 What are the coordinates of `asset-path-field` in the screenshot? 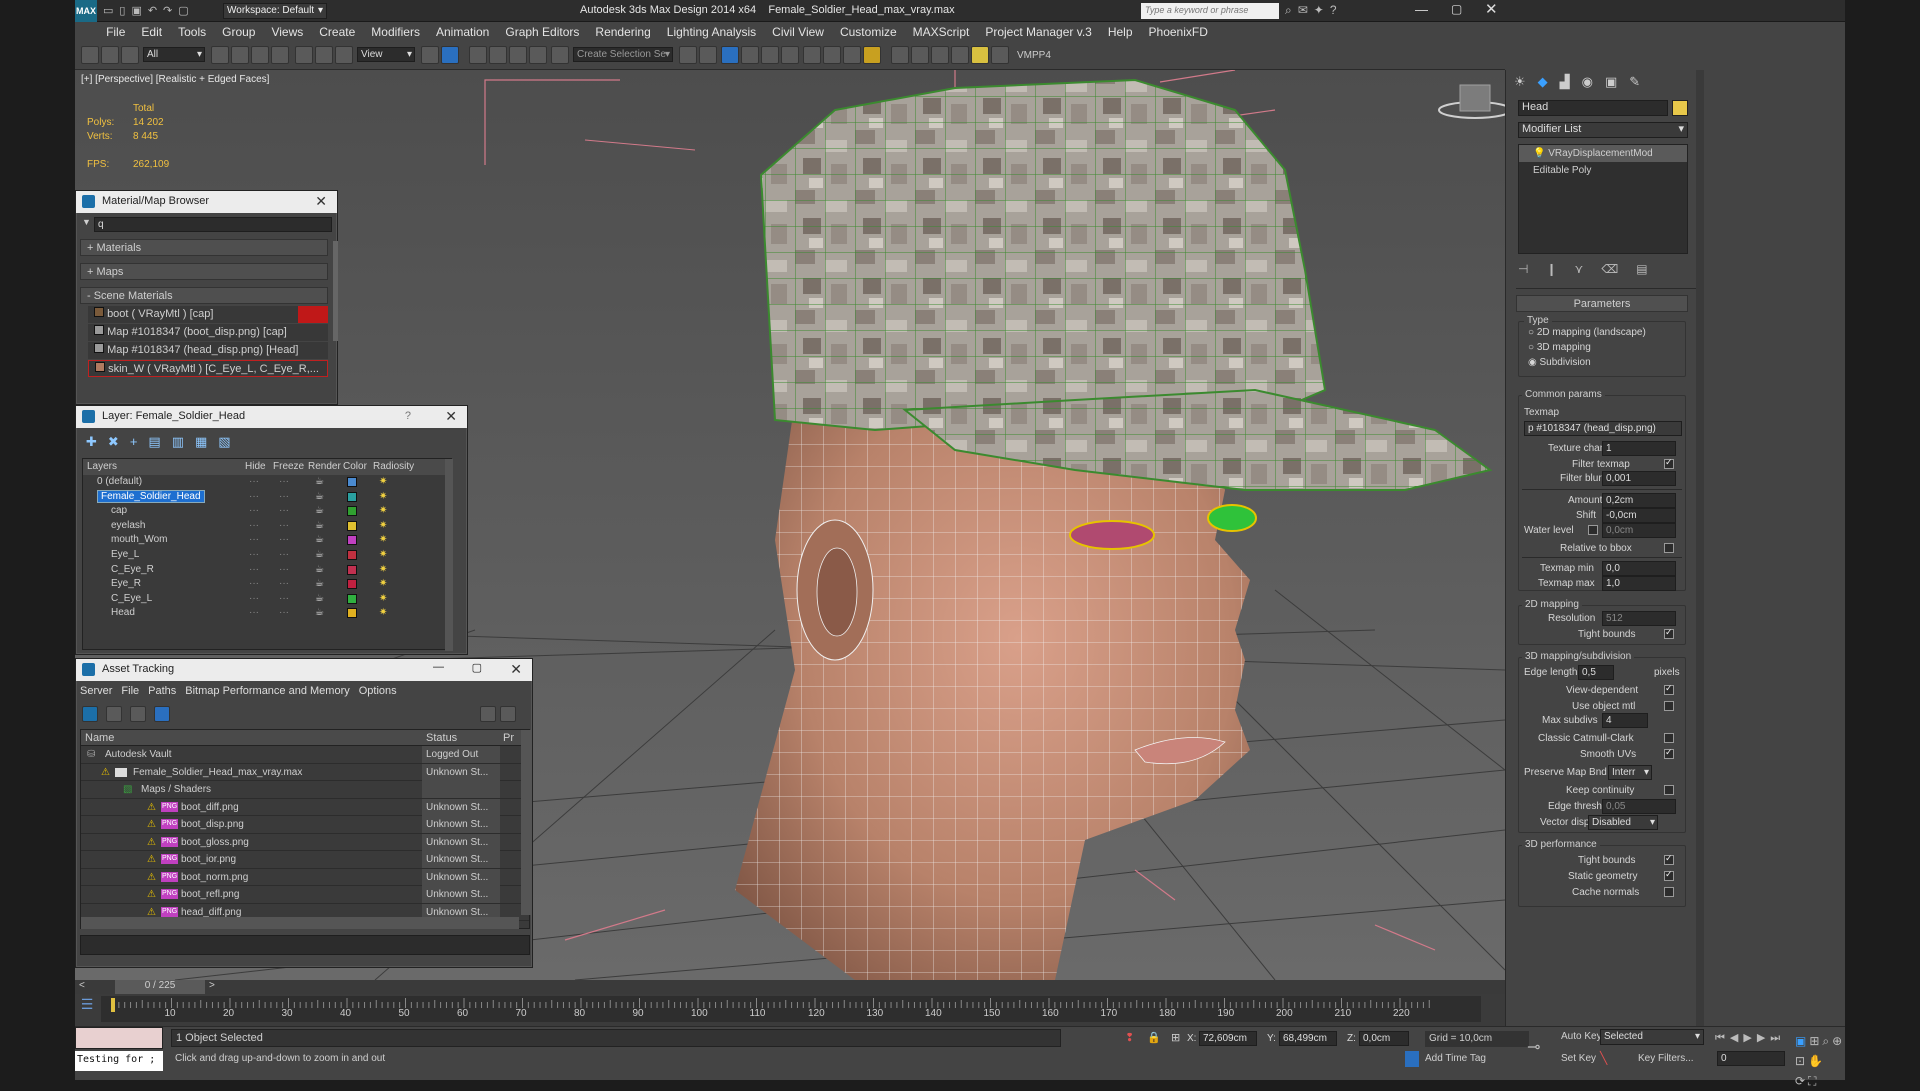 It's located at (305, 945).